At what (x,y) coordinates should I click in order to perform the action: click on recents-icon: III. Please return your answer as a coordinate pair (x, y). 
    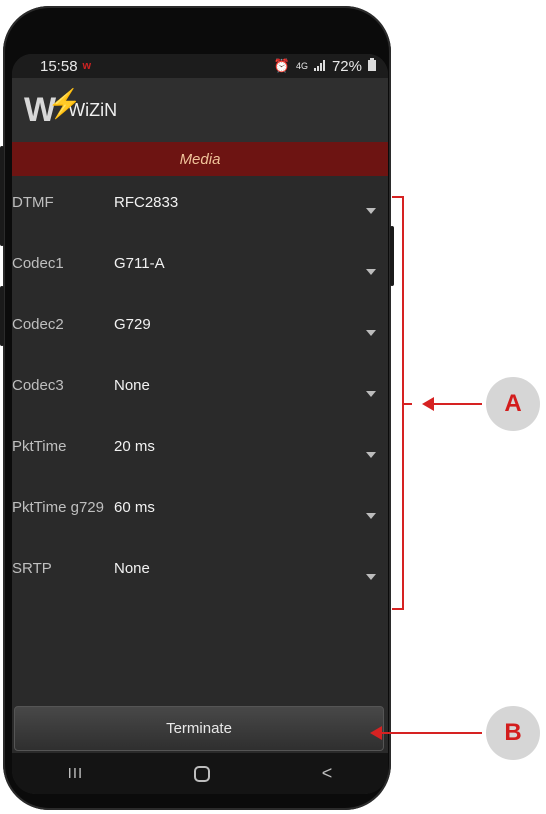
    Looking at the image, I should click on (76, 773).